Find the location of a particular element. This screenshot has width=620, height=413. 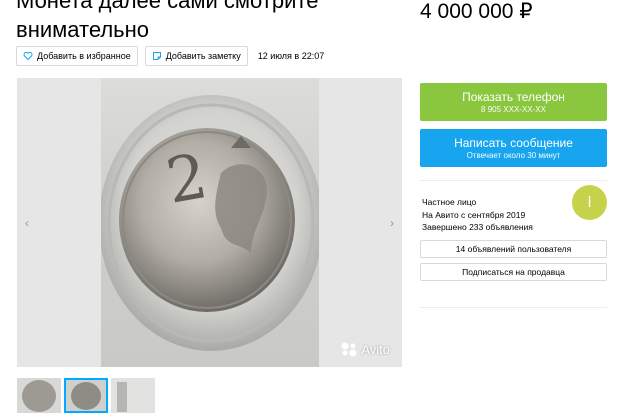

listing-date: 12 июля в 22:07 is located at coordinates (291, 56).